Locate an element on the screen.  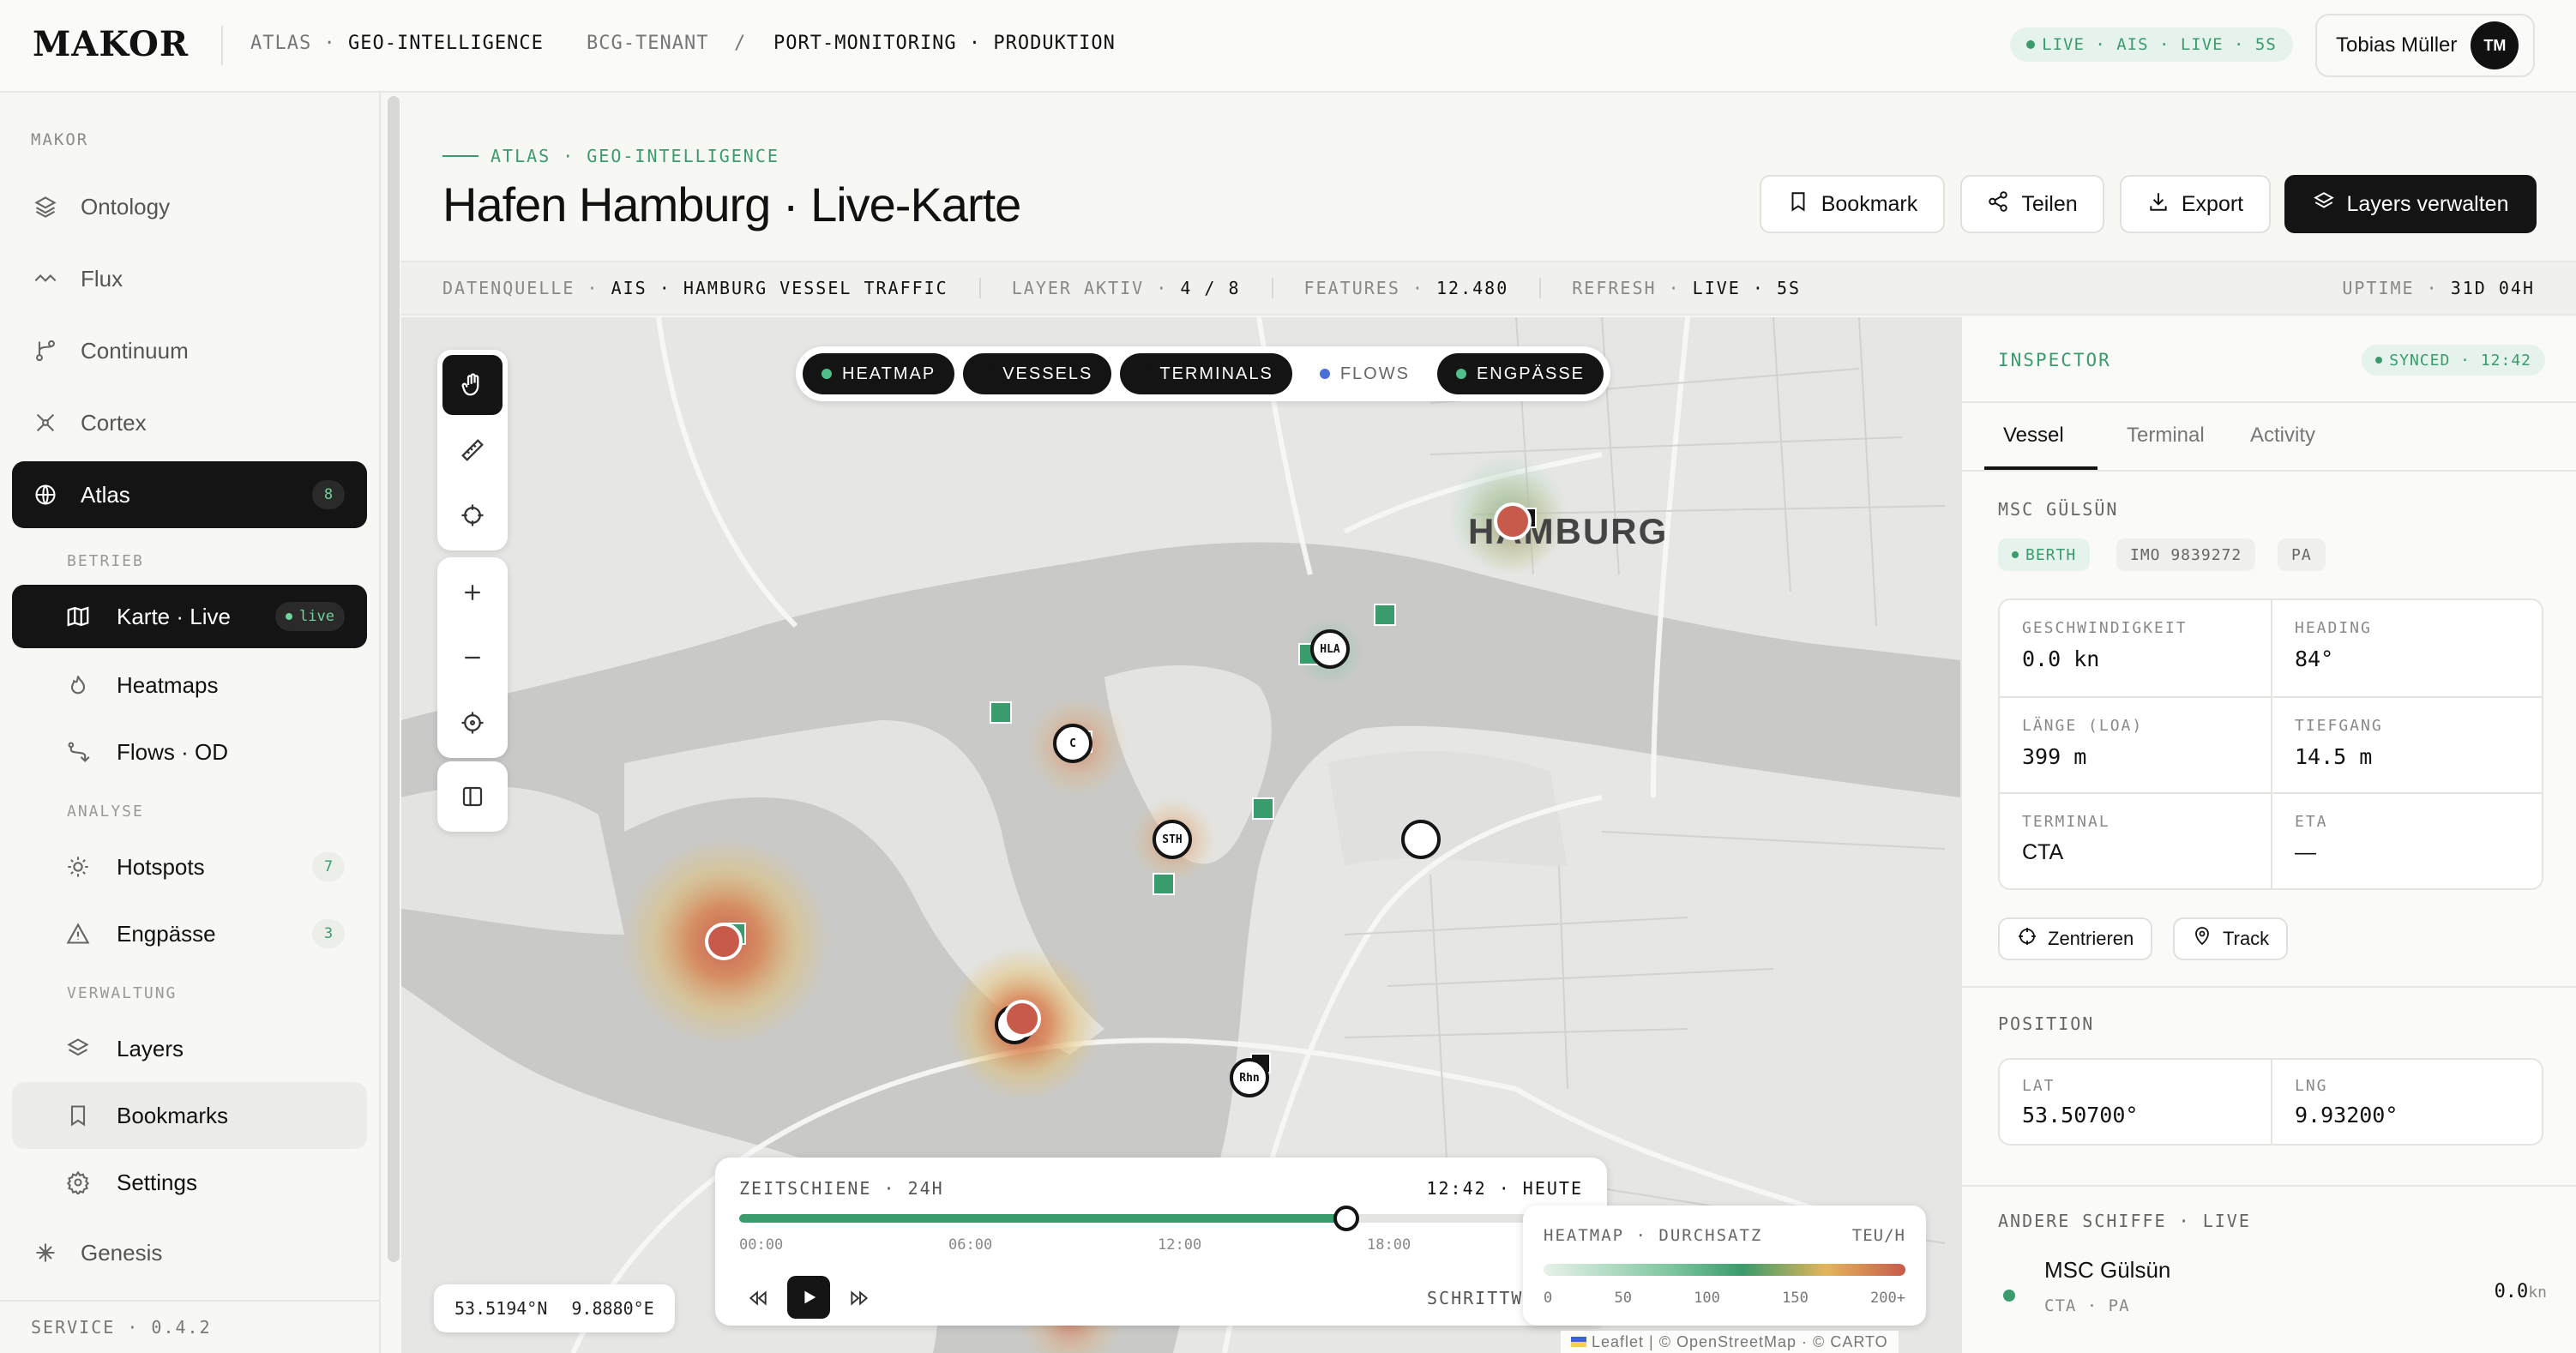
workspace-crumb: PORT-MONITORING · PRODUKTION is located at coordinates (944, 43).